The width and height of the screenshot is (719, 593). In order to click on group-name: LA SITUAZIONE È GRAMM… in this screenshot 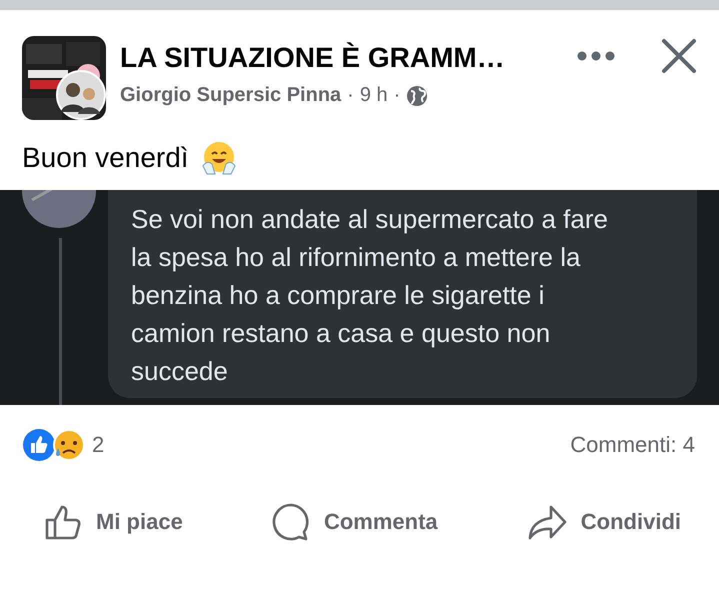, I will do `click(348, 58)`.